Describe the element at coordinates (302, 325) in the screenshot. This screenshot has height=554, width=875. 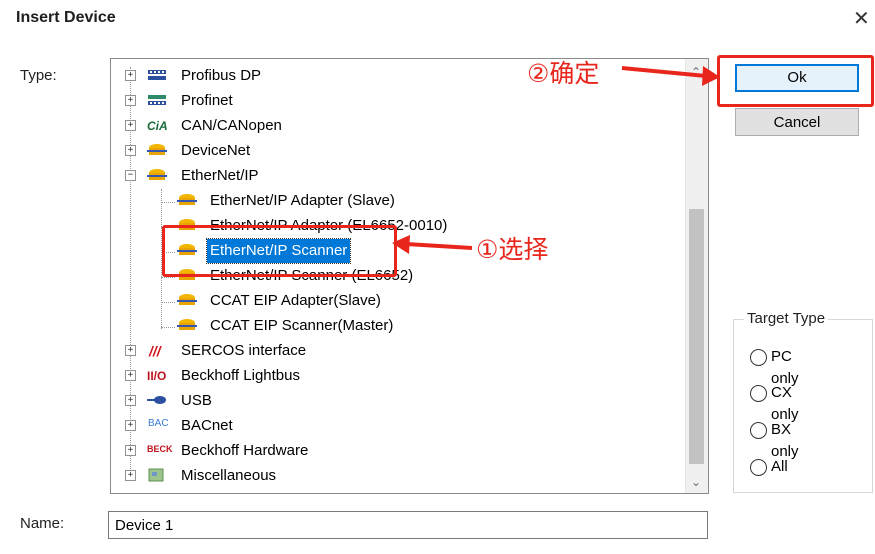
I see `tree-item-label: CCAT EIP Scanner(Master)` at that location.